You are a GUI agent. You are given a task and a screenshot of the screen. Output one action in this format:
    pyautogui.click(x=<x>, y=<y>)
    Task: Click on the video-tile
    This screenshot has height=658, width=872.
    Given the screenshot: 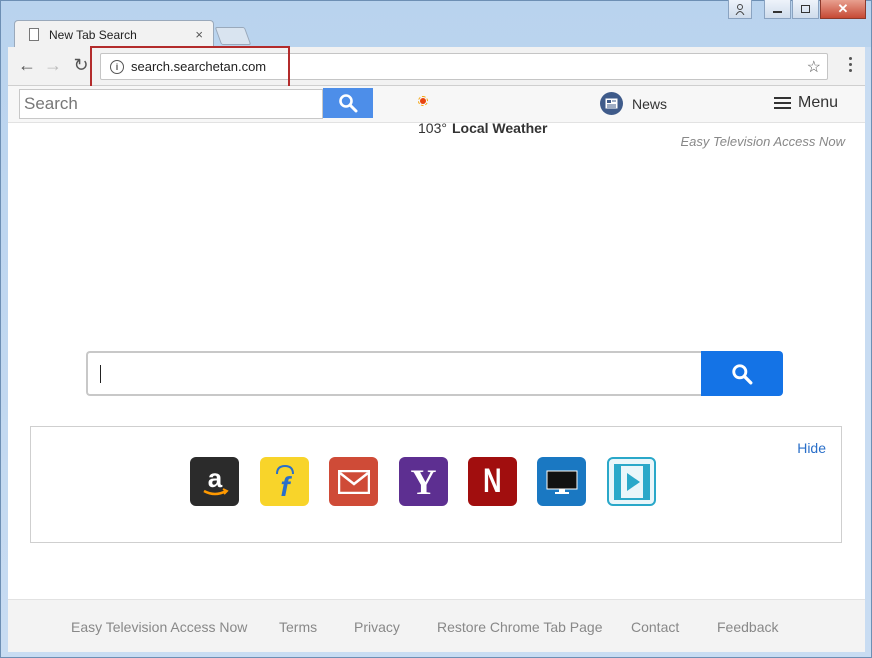 What is the action you would take?
    pyautogui.click(x=631, y=481)
    